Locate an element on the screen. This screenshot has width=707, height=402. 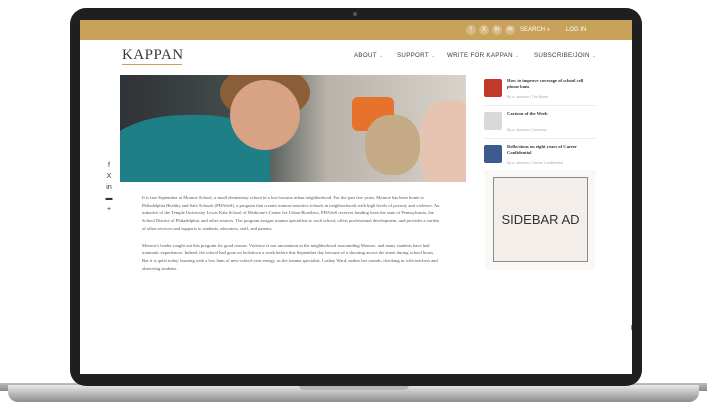
nav-subscribe-join: SUBSCRIBE/JOIN ⌄ is located at coordinates (565, 55).